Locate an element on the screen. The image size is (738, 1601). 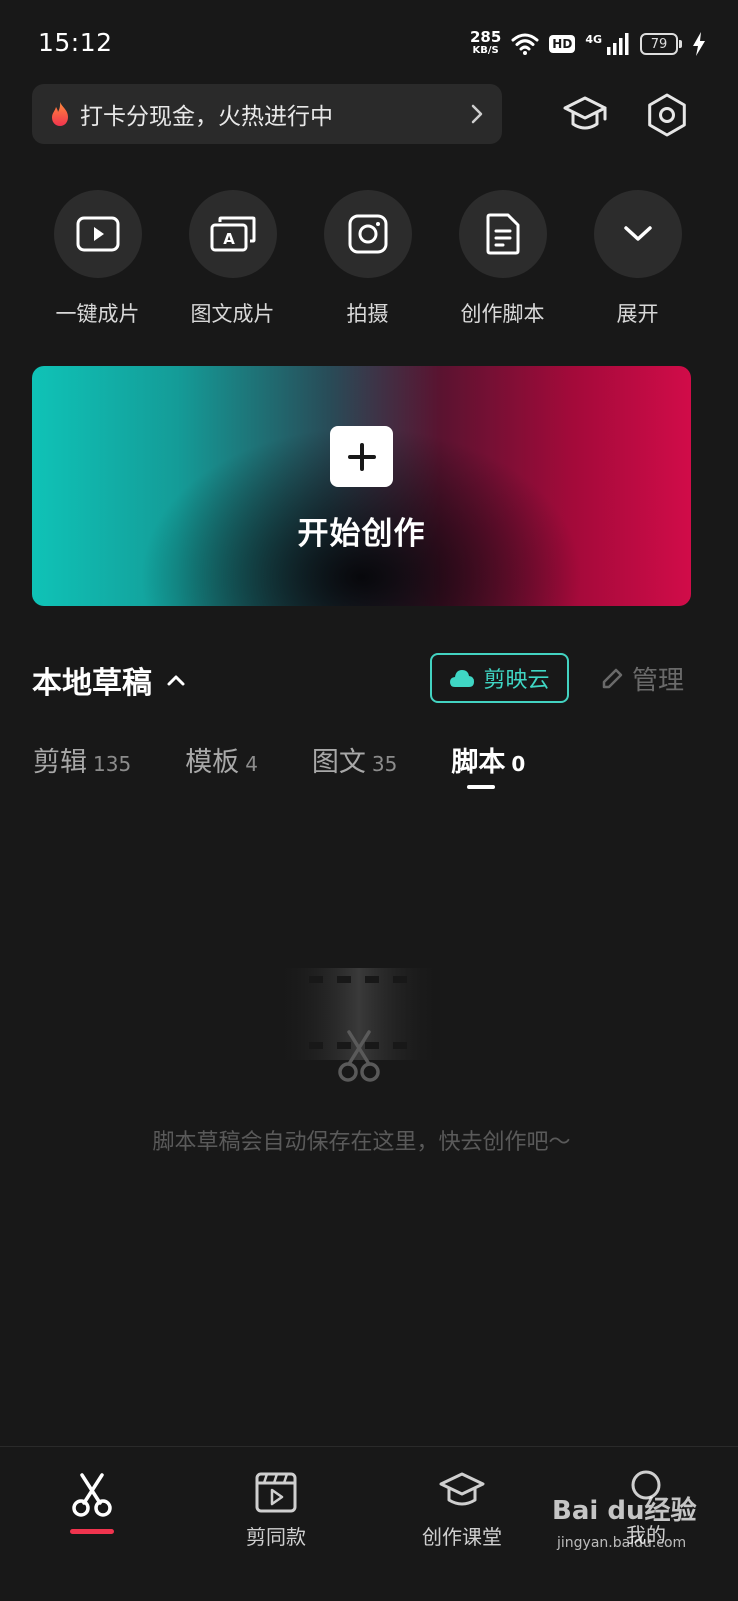
script-document-icon is located at coordinates (502, 234).